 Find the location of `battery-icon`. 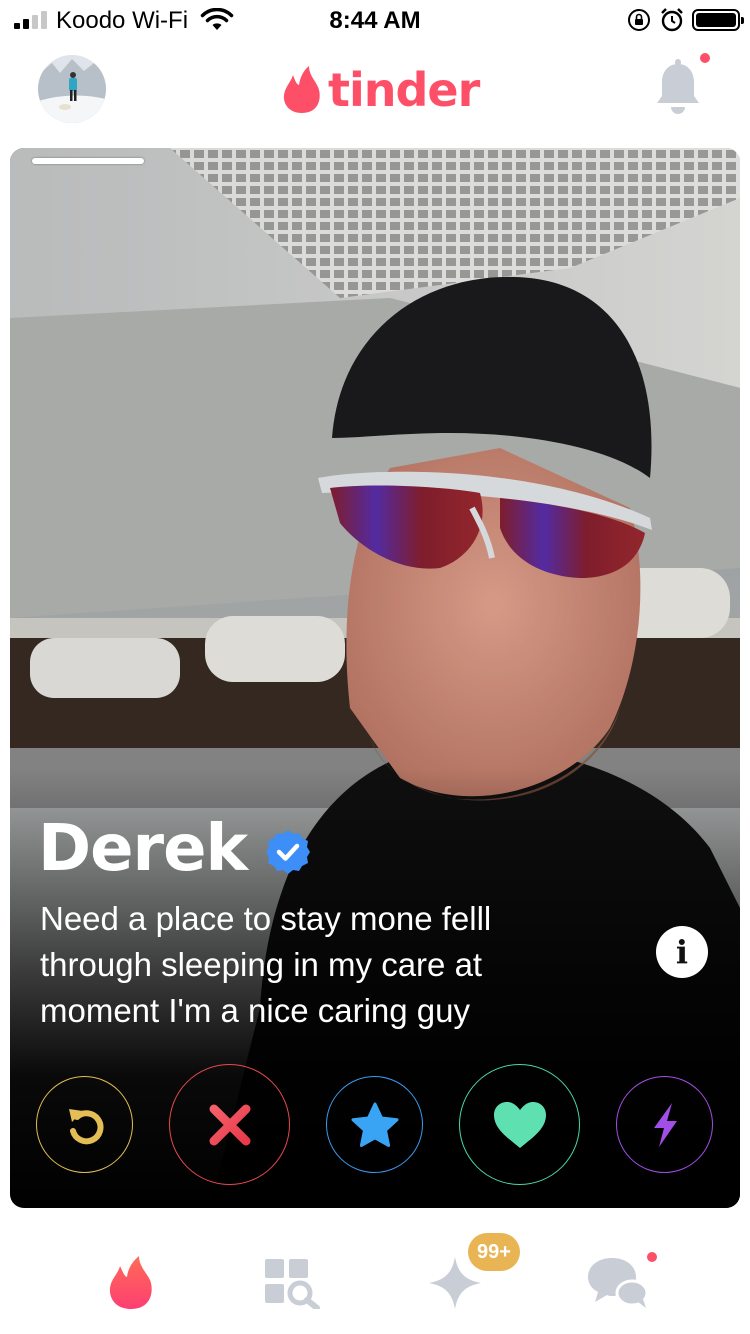

battery-icon is located at coordinates (718, 20).